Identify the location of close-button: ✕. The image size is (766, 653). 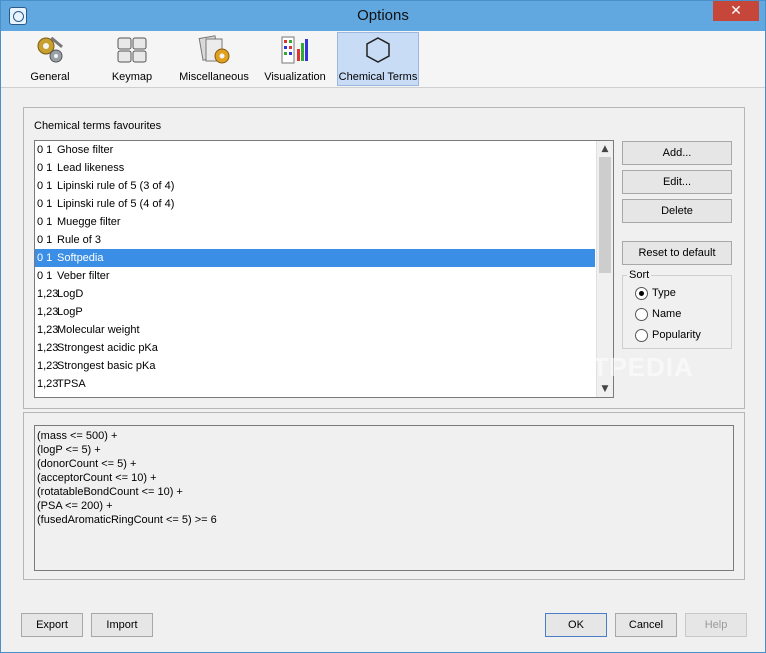
(736, 11).